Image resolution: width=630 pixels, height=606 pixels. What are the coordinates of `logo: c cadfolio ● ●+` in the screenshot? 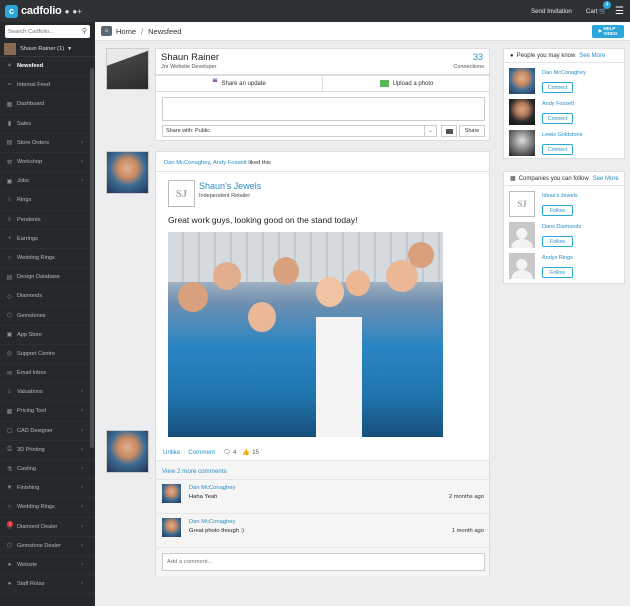 It's located at (47, 11).